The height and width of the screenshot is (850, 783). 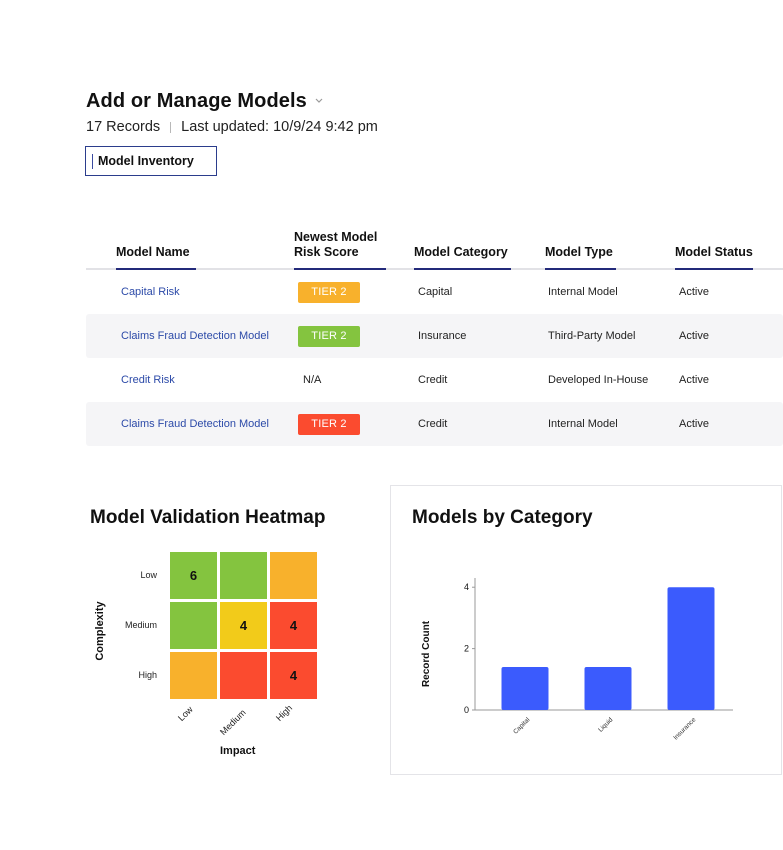 I want to click on chevron-down-icon, so click(x=319, y=100).